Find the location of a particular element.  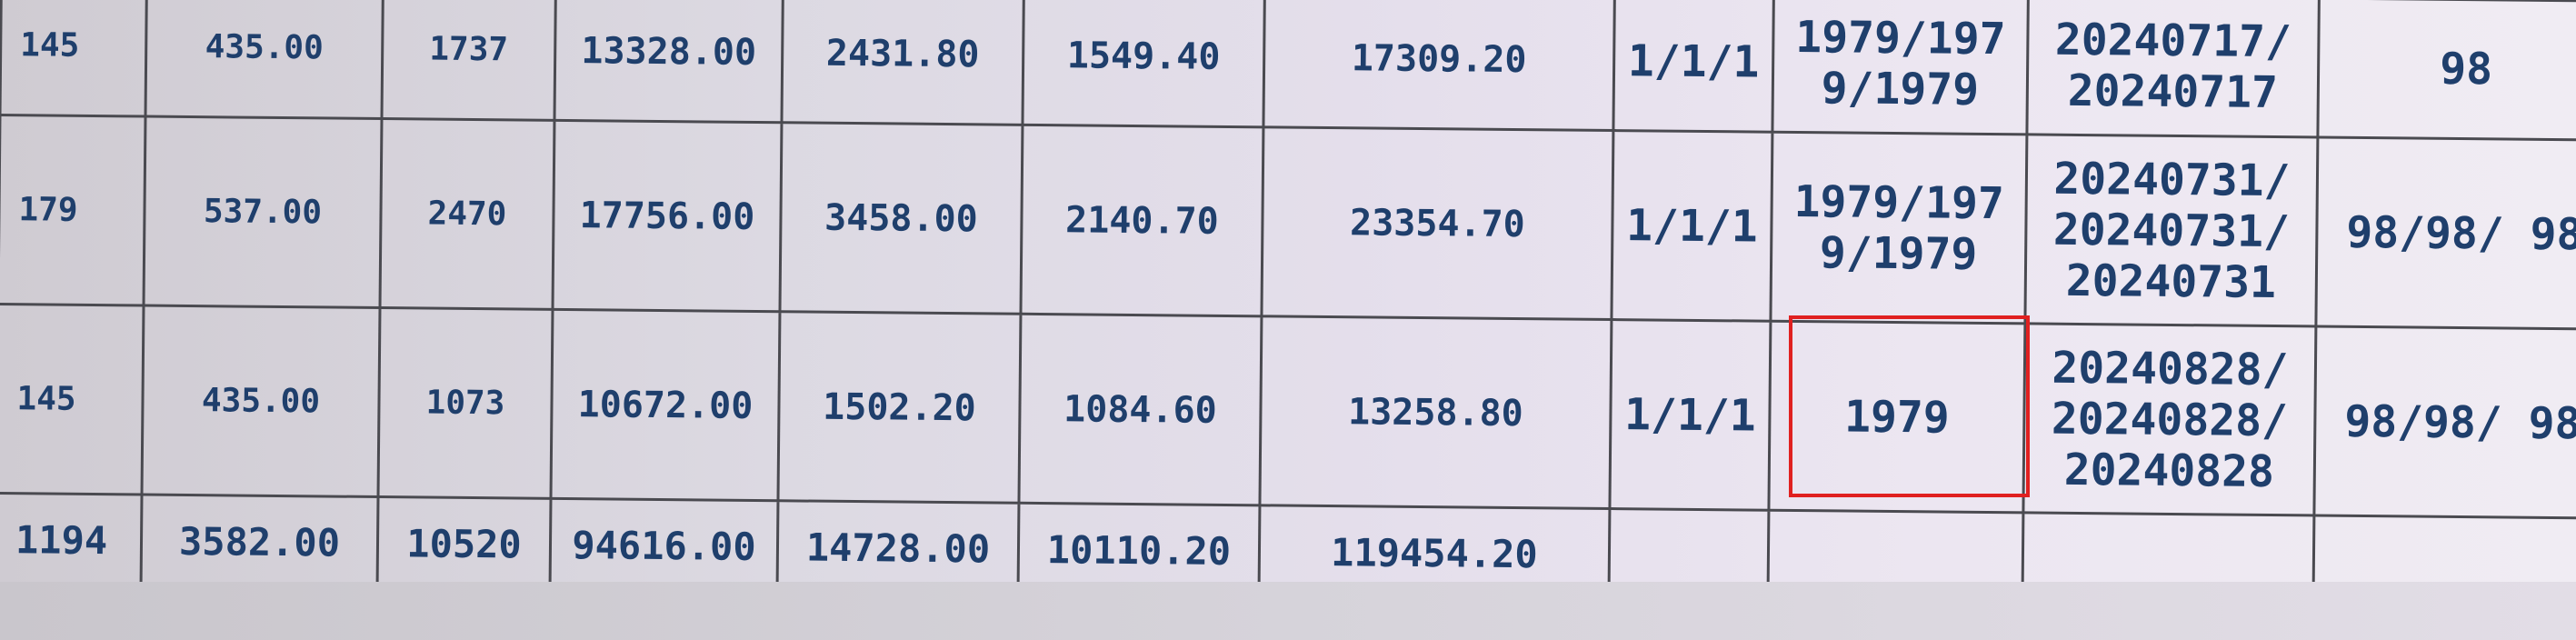

table-cell: 1737 is located at coordinates (469, 61).